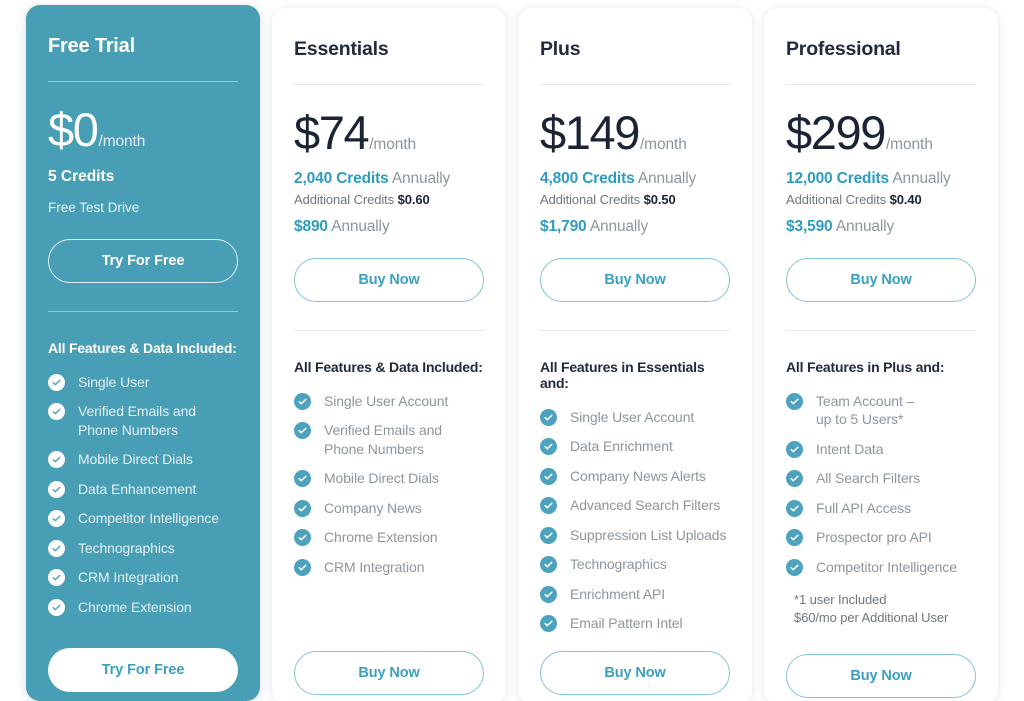 The height and width of the screenshot is (701, 1024). I want to click on feature-label: Advanced Search Filters, so click(645, 505).